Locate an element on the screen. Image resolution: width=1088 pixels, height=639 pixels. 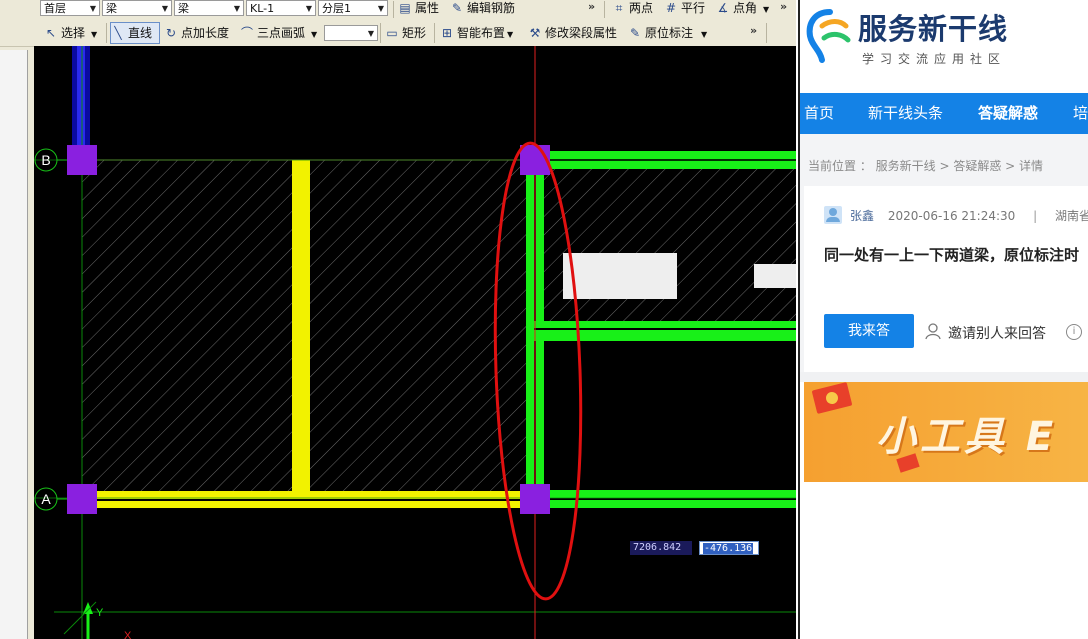
three-point-arc-button: ⌒ 三点画弧 ▼ is located at coordinates (278, 33).